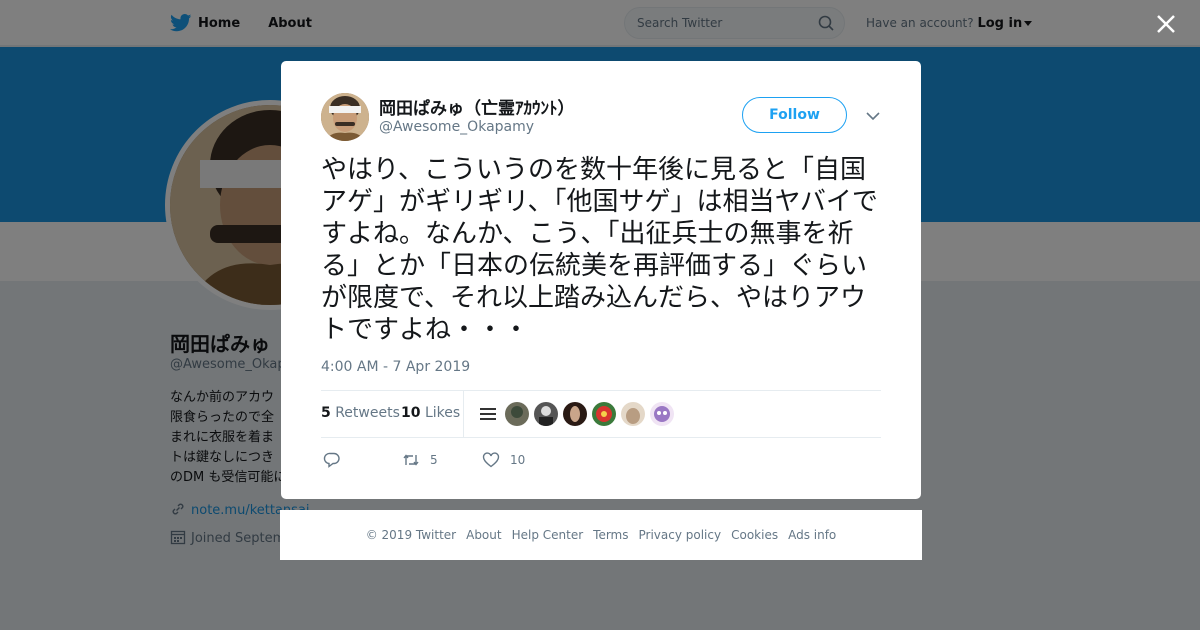 The width and height of the screenshot is (1200, 630). What do you see at coordinates (873, 116) in the screenshot?
I see `chevron-down-icon` at bounding box center [873, 116].